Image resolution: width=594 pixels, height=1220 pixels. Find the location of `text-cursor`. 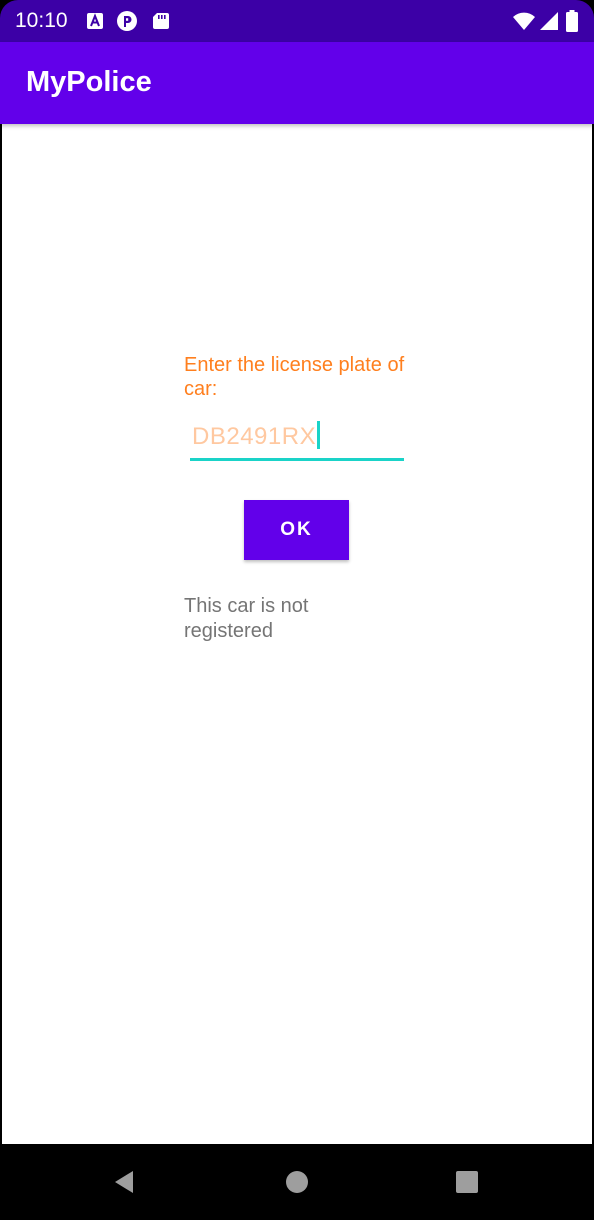

text-cursor is located at coordinates (319, 435).